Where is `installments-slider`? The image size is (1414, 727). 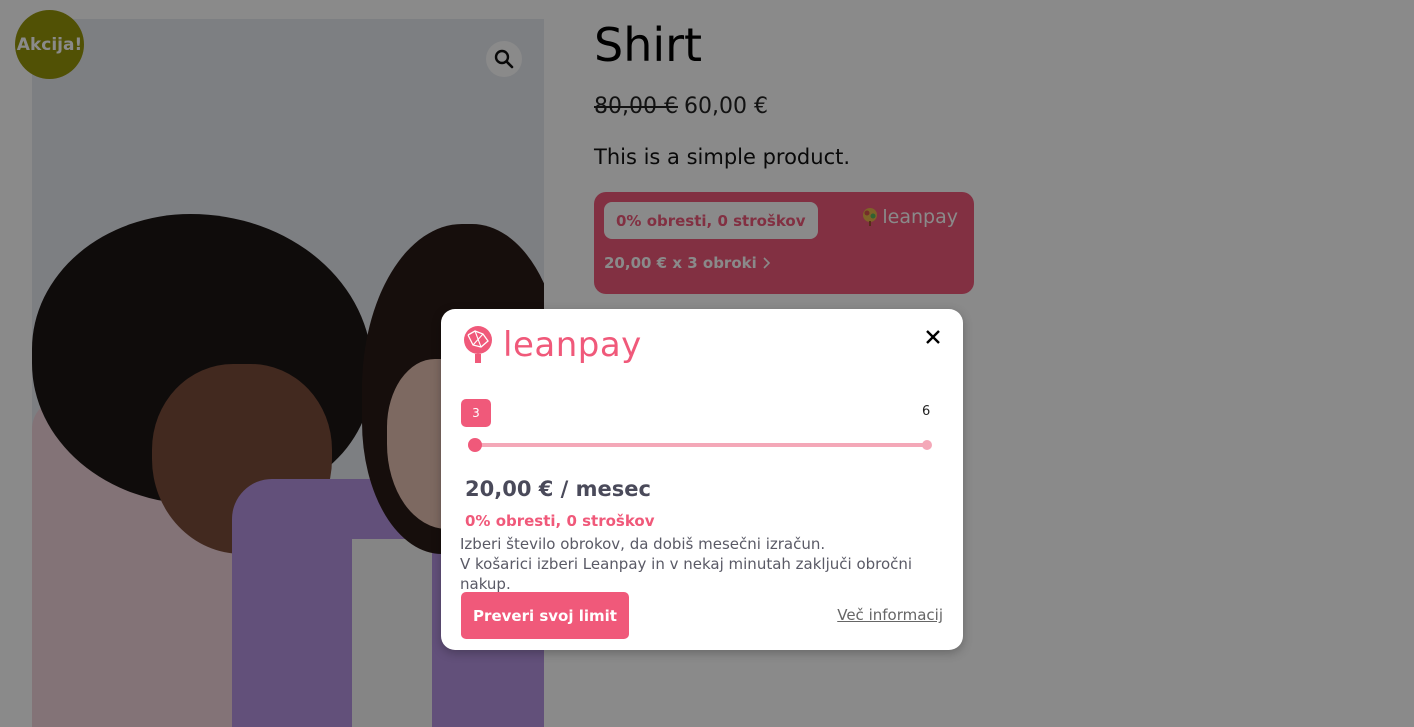
installments-slider is located at coordinates (701, 445).